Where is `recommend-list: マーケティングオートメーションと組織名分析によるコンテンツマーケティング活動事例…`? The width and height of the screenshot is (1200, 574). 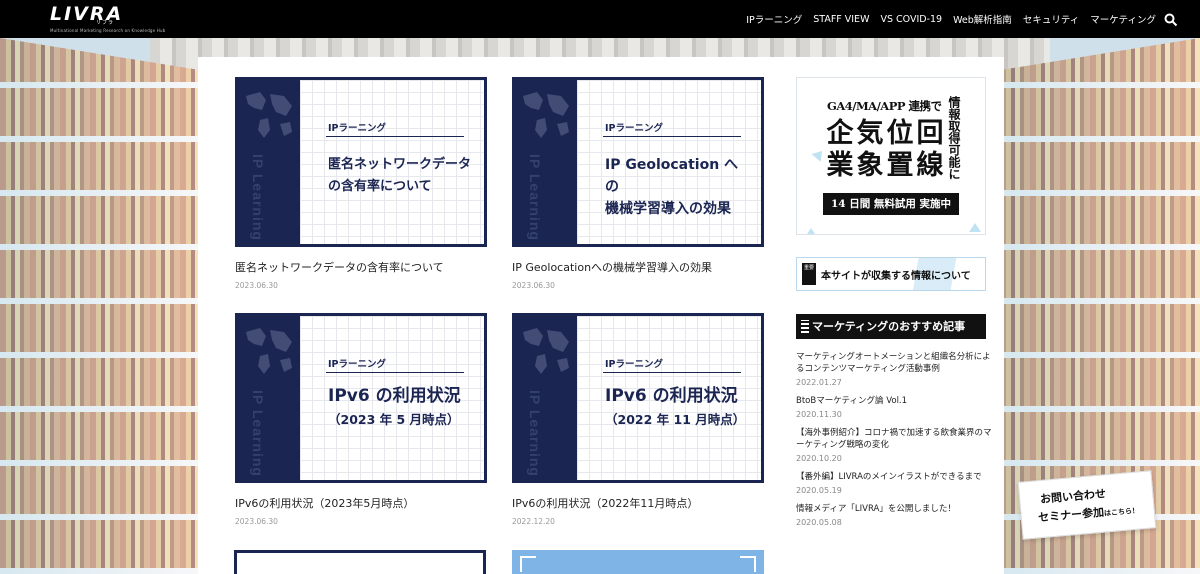
recommend-list: マーケティングオートメーションと組織名分析によるコンテンツマーケティング活動事例… is located at coordinates (894, 443).